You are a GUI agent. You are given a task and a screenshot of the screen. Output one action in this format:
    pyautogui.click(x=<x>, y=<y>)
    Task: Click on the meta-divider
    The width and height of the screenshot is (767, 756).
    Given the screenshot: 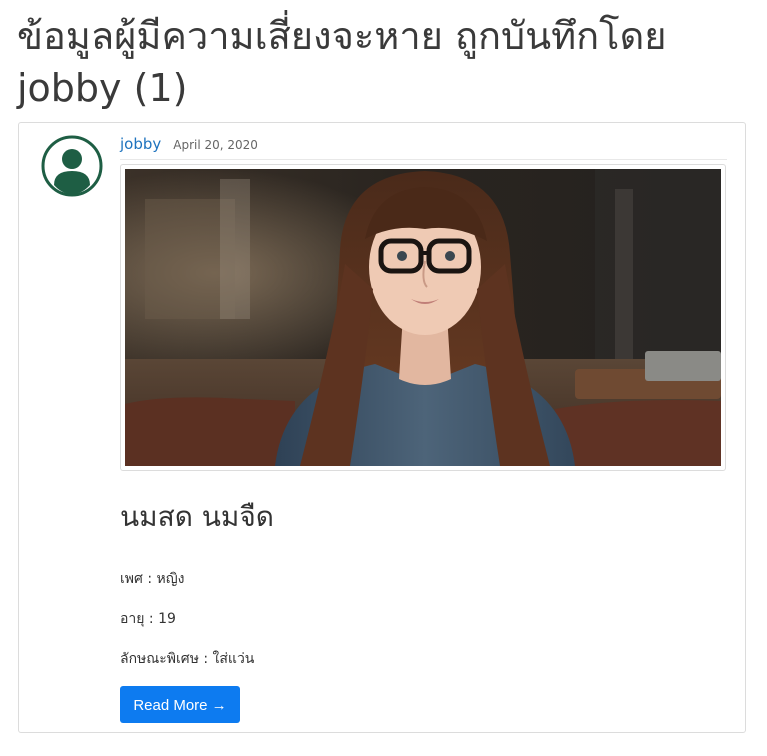 What is the action you would take?
    pyautogui.click(x=423, y=159)
    